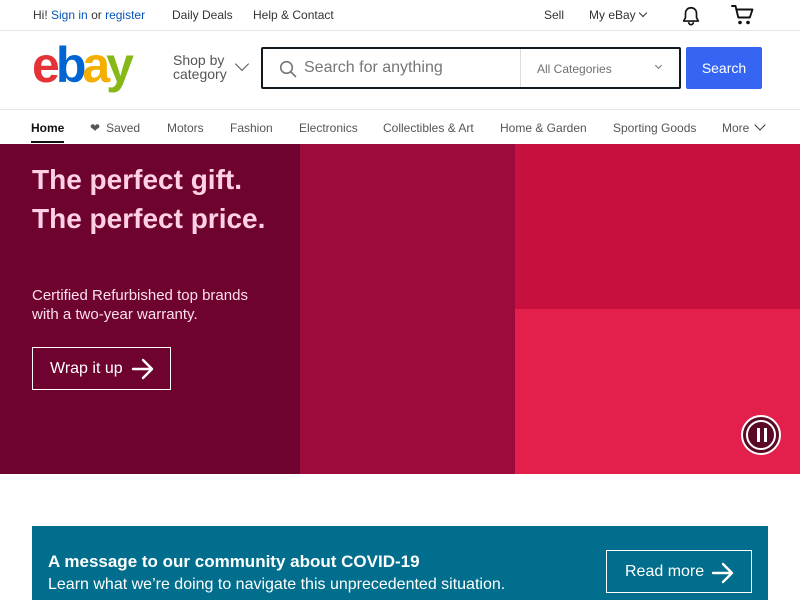 The image size is (800, 600). I want to click on shop-by-category: Shop by category, so click(200, 67).